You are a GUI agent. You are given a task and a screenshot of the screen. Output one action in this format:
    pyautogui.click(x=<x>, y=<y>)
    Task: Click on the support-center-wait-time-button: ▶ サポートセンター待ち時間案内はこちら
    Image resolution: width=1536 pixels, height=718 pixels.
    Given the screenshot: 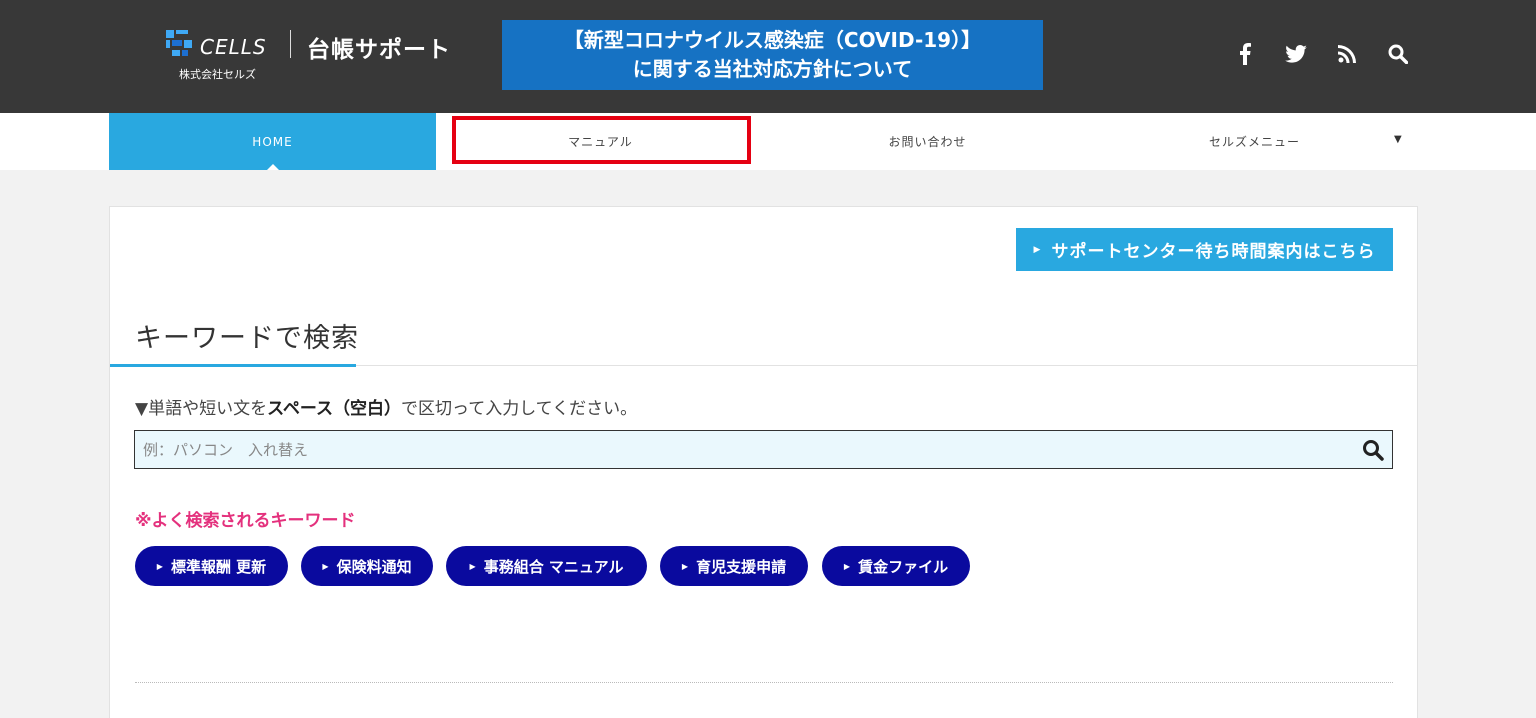 What is the action you would take?
    pyautogui.click(x=1204, y=249)
    